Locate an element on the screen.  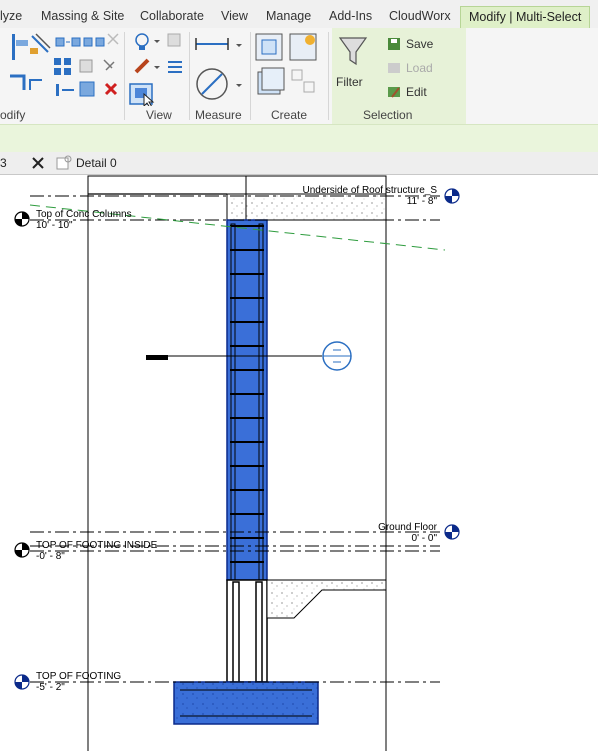
roof-slab is located at coordinates (306, 207).